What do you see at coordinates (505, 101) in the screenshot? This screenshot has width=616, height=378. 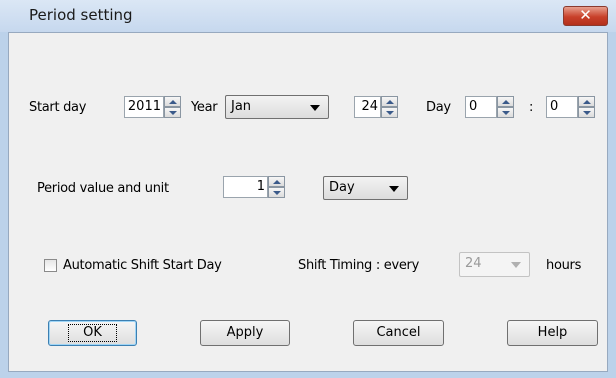 I see `hour-up-arrow-icon` at bounding box center [505, 101].